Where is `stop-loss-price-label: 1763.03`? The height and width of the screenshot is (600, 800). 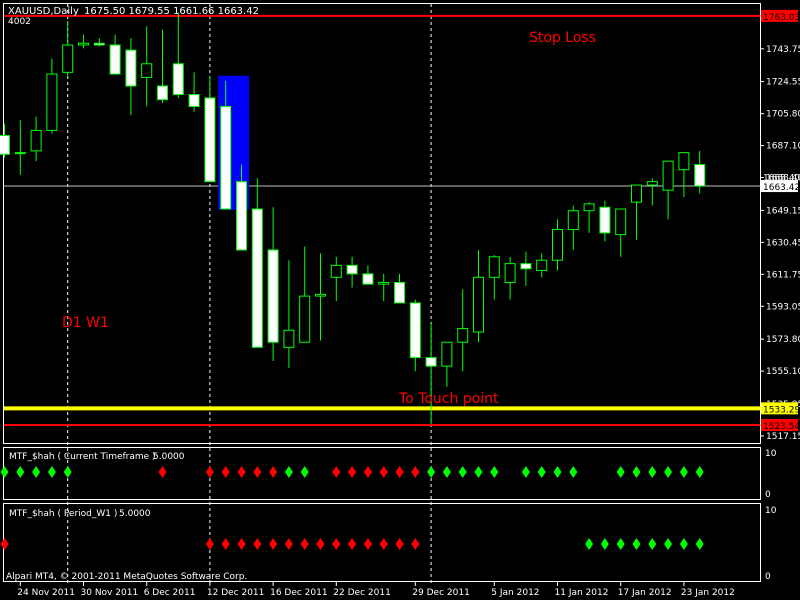 stop-loss-price-label: 1763.03 is located at coordinates (781, 18).